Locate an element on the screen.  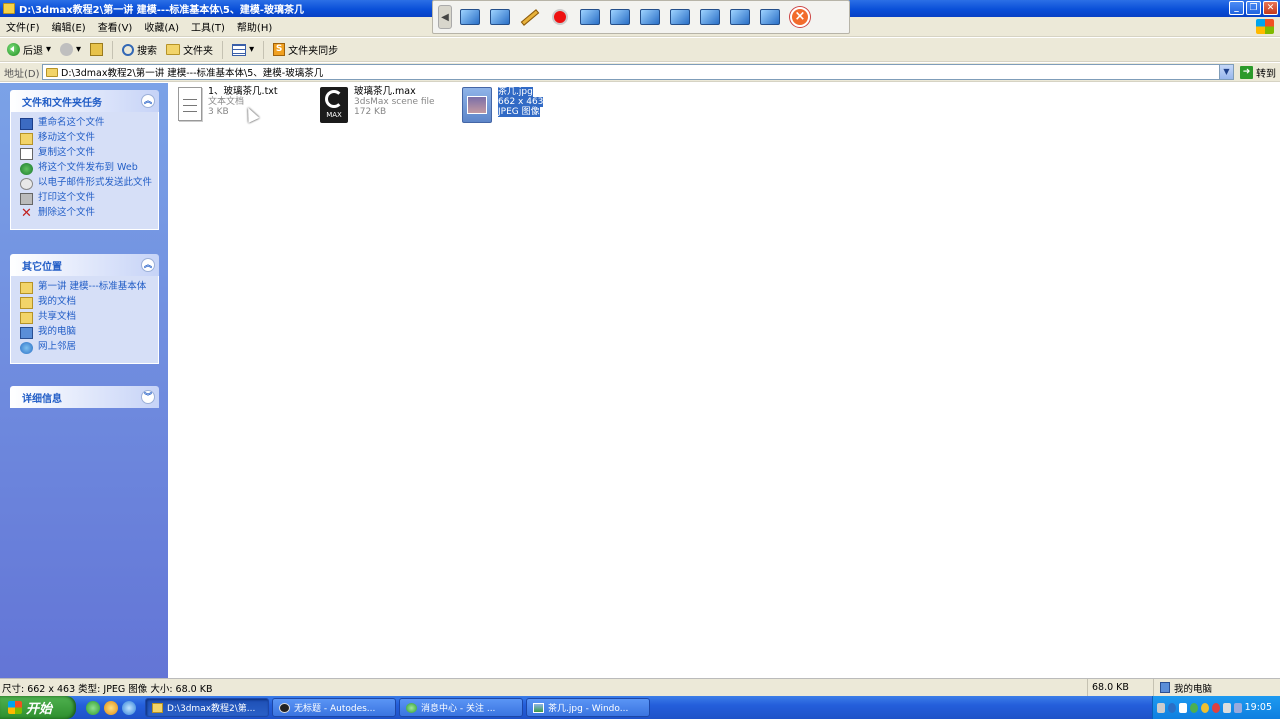
task-email: 以电子邮件形式发送此文件 is located at coordinates (86, 184).